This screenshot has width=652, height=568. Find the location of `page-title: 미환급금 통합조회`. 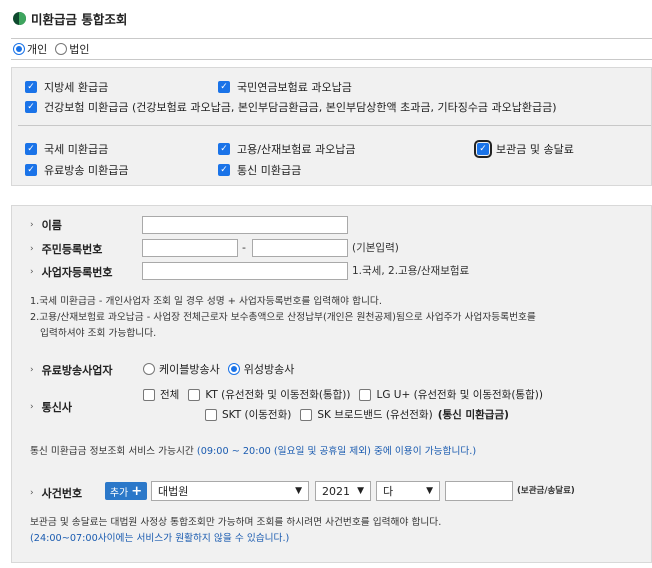

page-title: 미환급금 통합조회 is located at coordinates (70, 18).